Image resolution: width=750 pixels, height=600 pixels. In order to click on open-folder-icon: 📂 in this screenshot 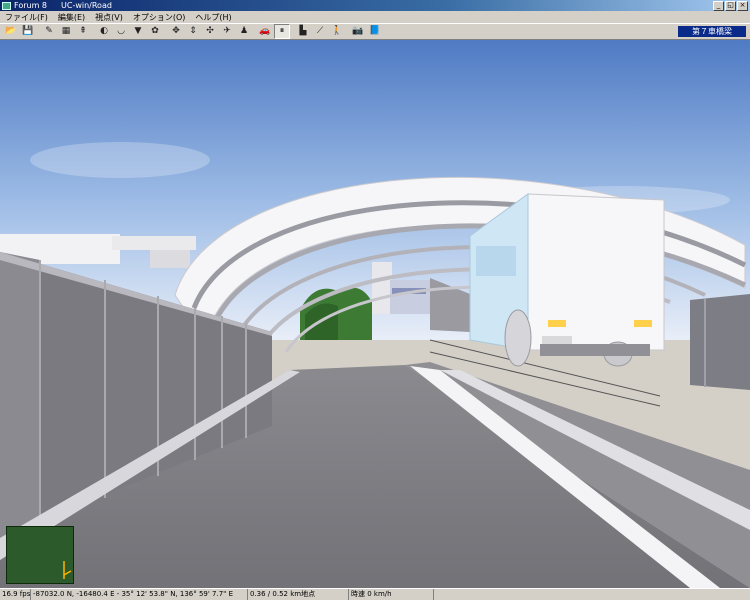, I will do `click(11, 31)`.